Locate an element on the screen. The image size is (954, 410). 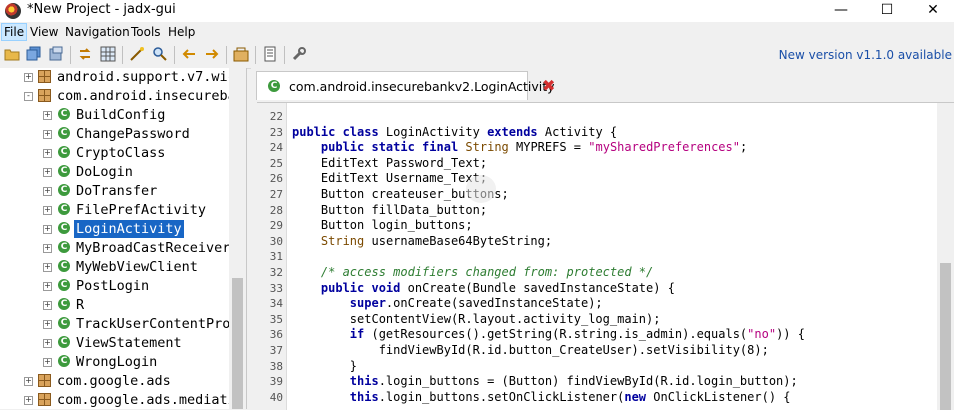
tree-item-label: DoLogin is located at coordinates (104, 172).